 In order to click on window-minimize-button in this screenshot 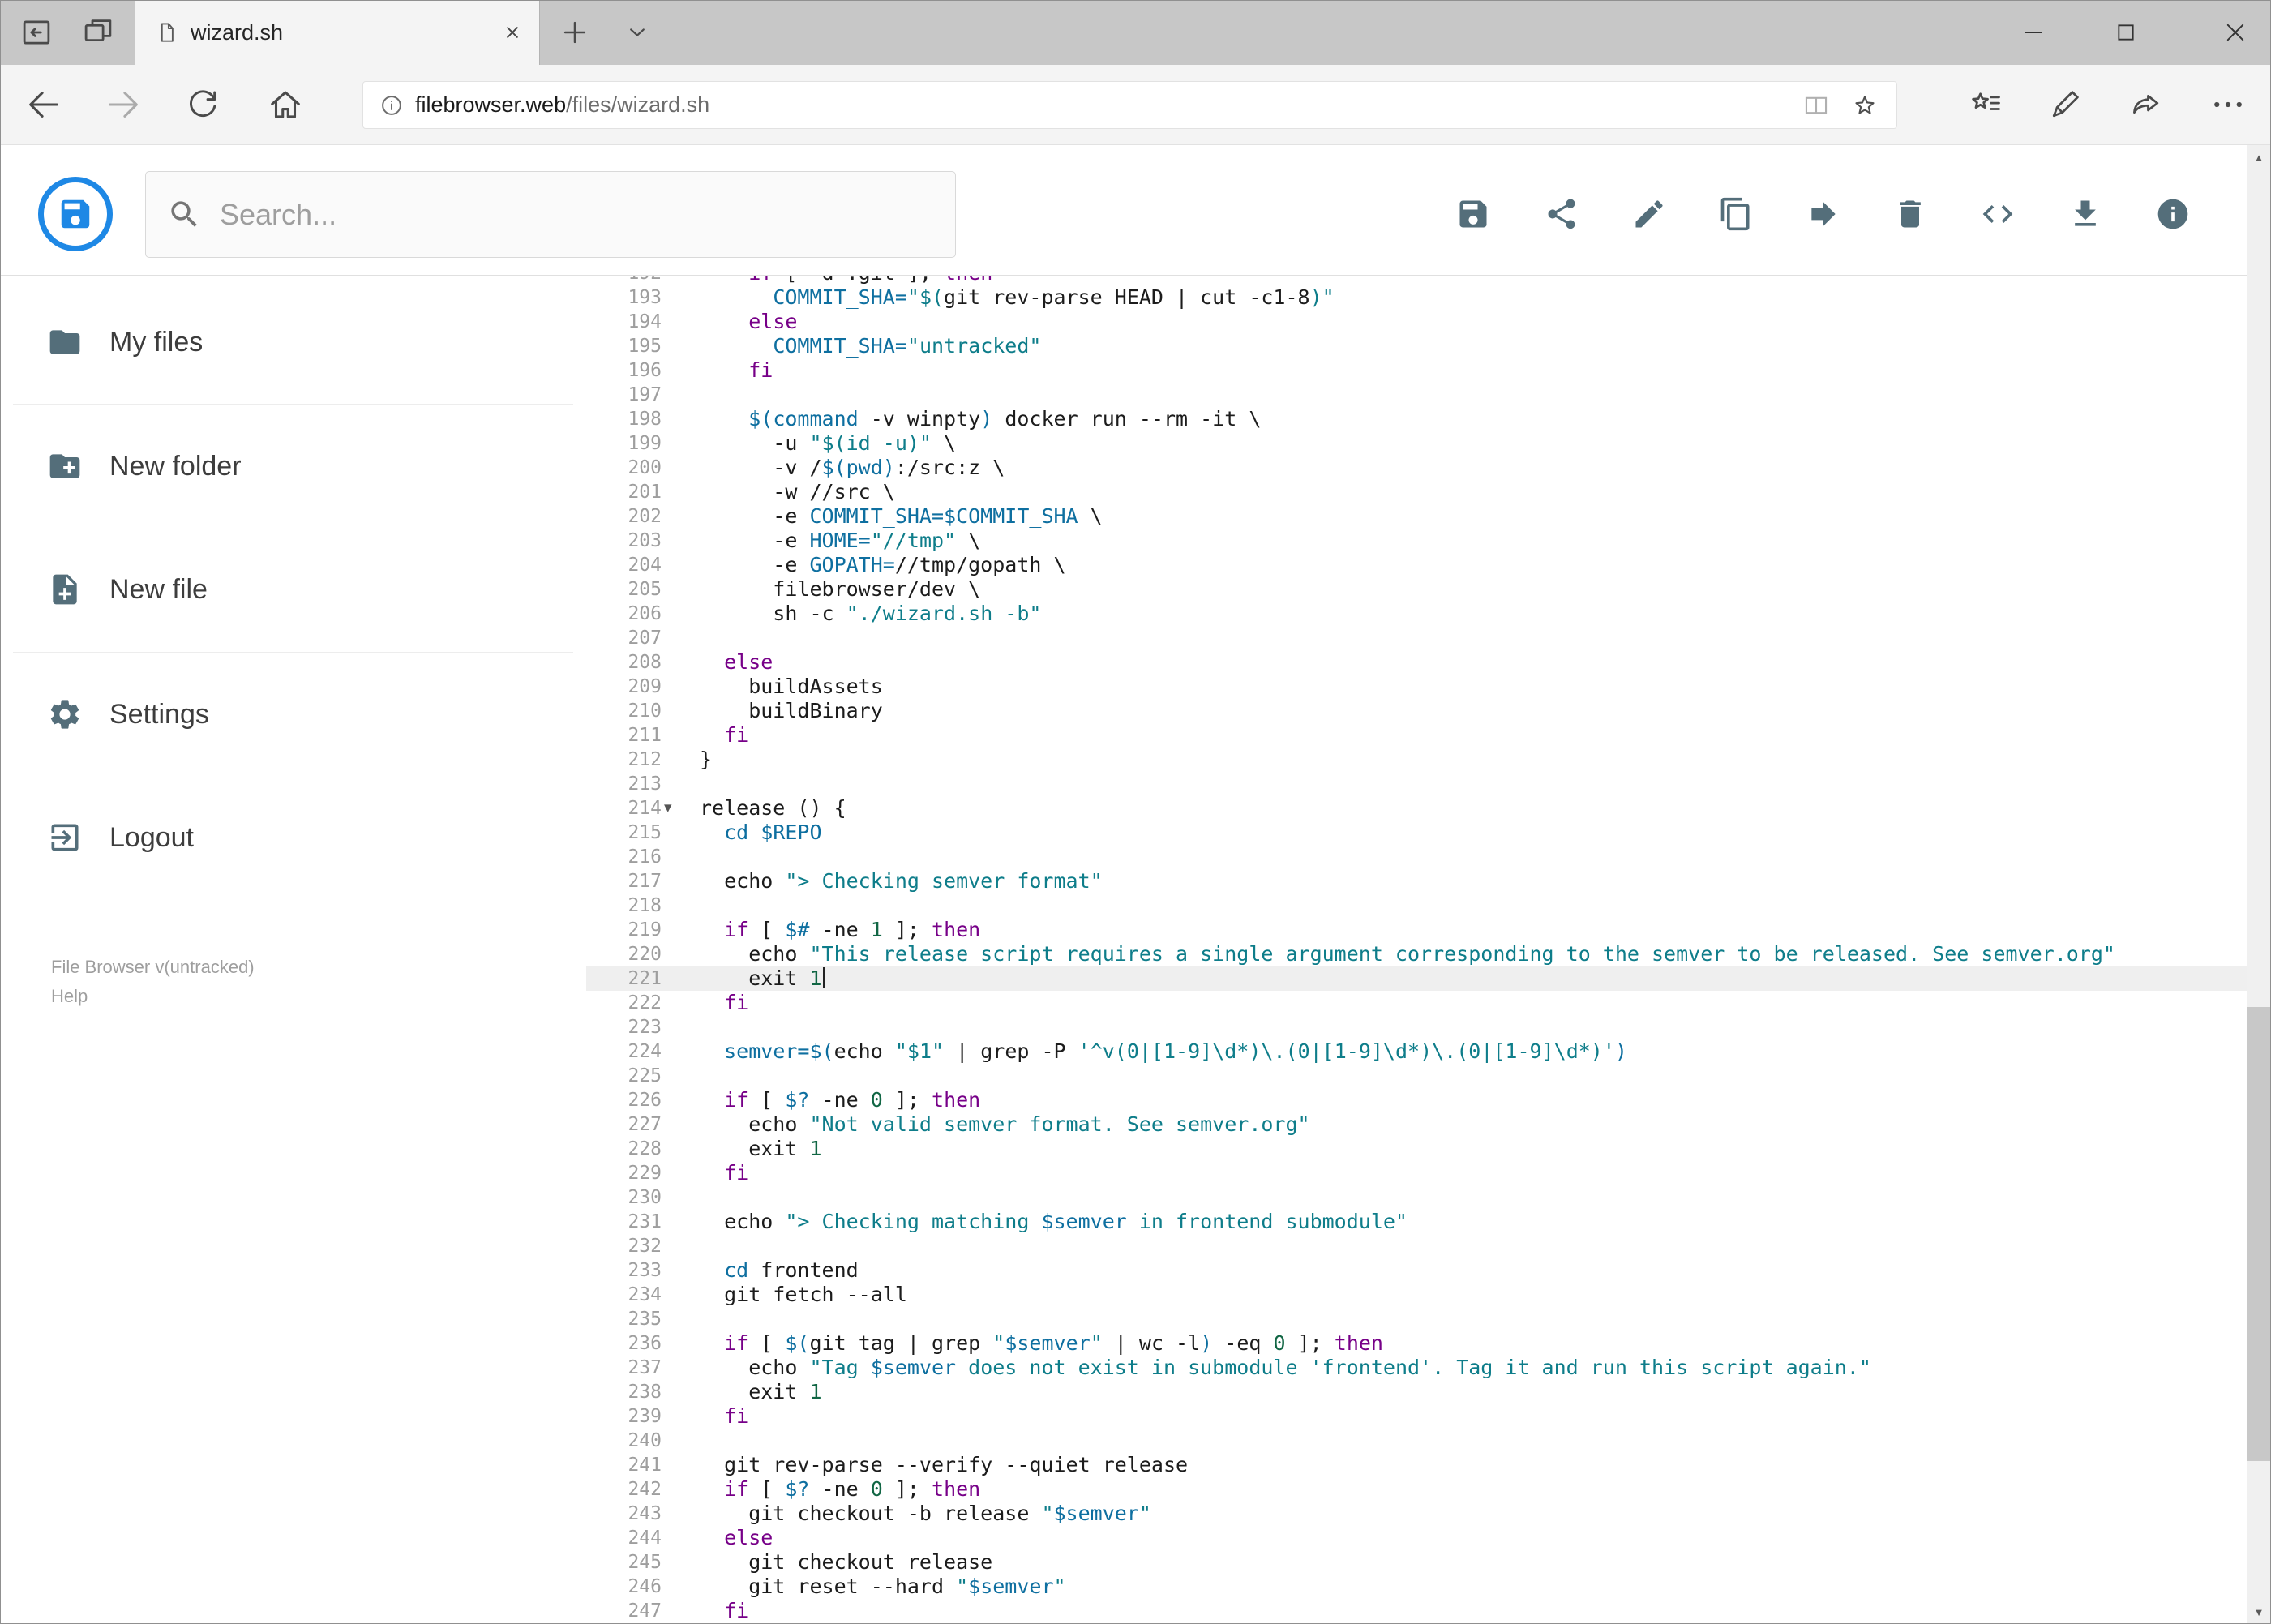, I will do `click(2033, 33)`.